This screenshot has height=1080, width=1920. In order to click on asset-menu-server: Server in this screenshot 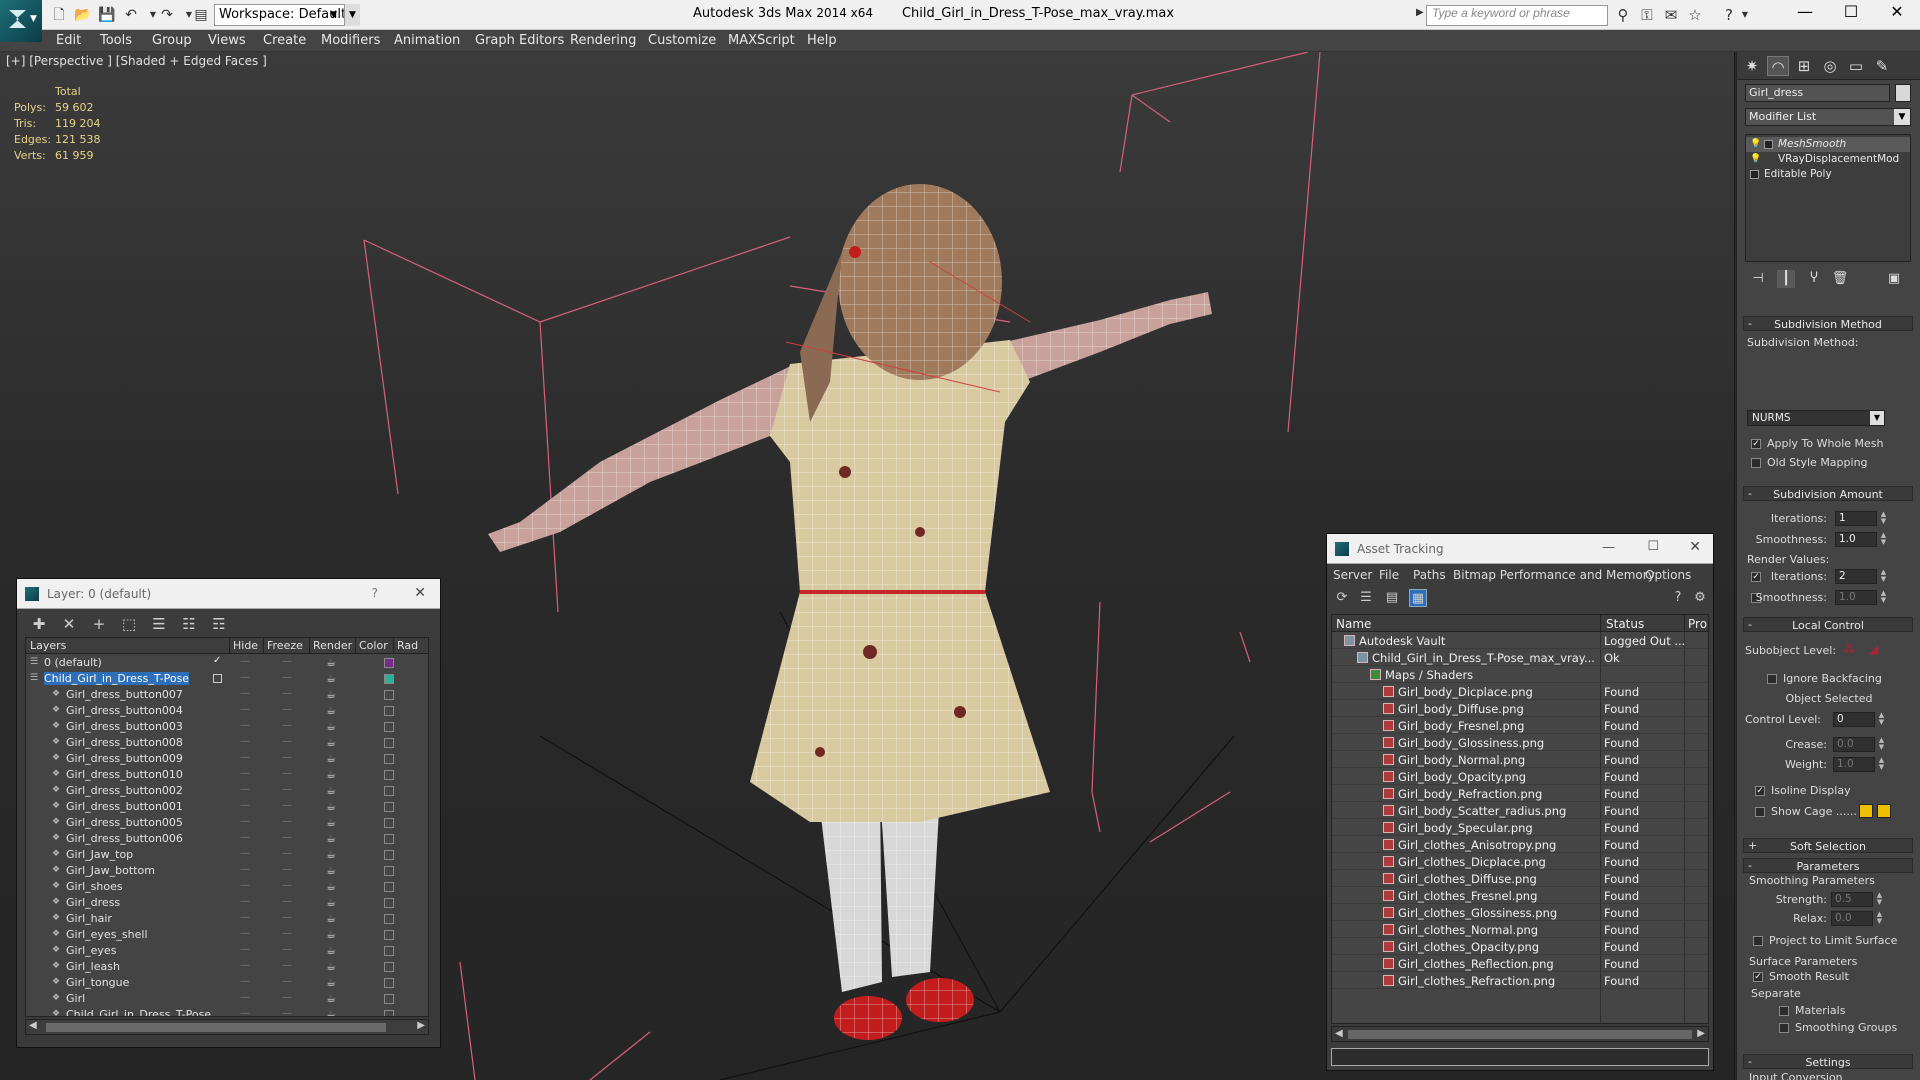, I will do `click(1352, 575)`.